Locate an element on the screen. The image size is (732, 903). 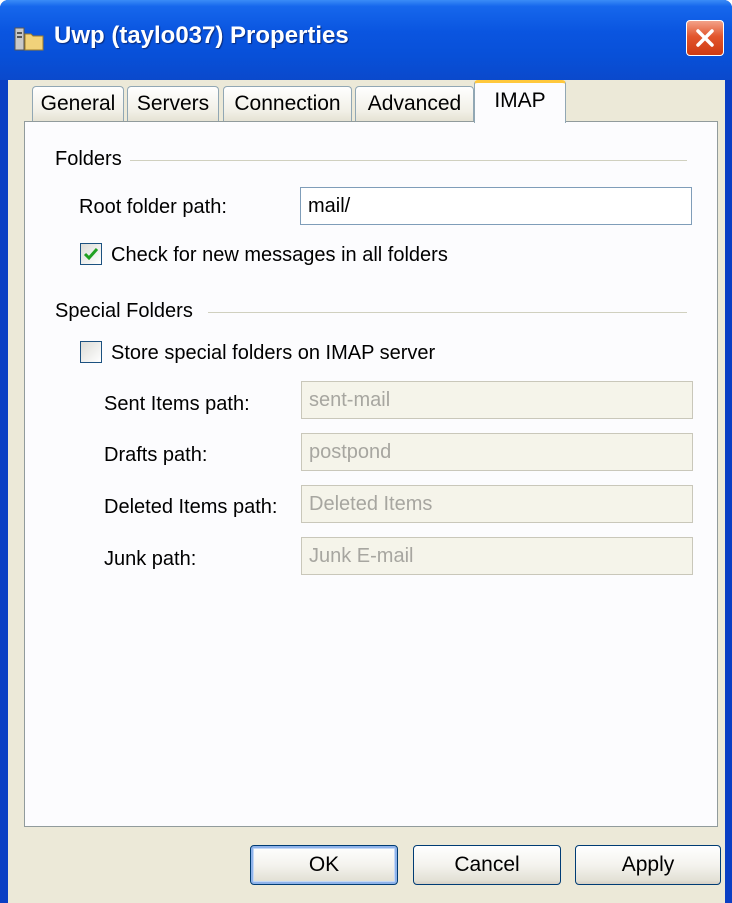
deleted-items-label: Deleted Items path: is located at coordinates (191, 507).